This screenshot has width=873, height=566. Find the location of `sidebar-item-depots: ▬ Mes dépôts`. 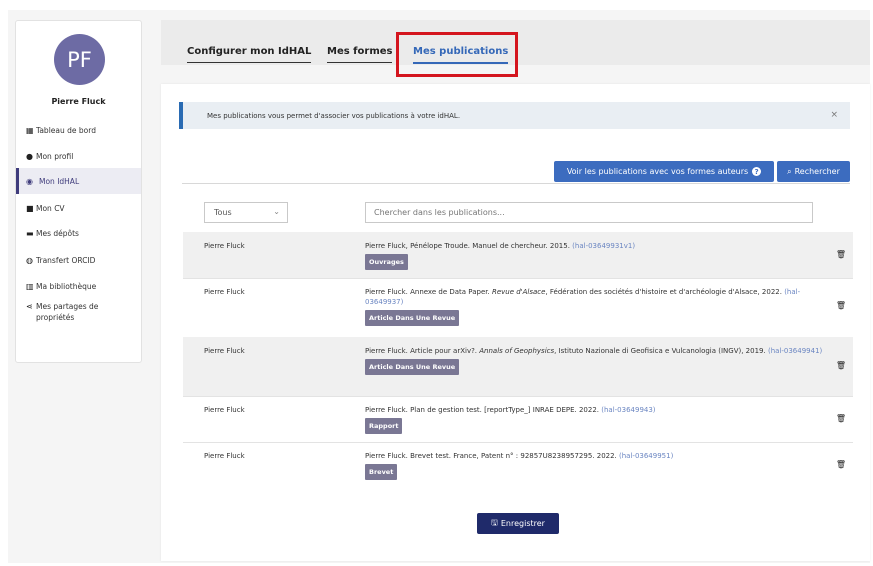

sidebar-item-depots: ▬ Mes dépôts is located at coordinates (78, 233).